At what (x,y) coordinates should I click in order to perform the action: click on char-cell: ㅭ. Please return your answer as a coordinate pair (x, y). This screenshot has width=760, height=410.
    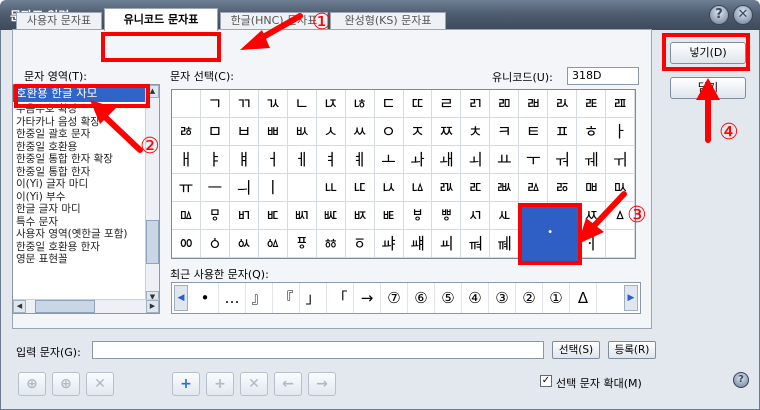
    Looking at the image, I should click on (563, 188).